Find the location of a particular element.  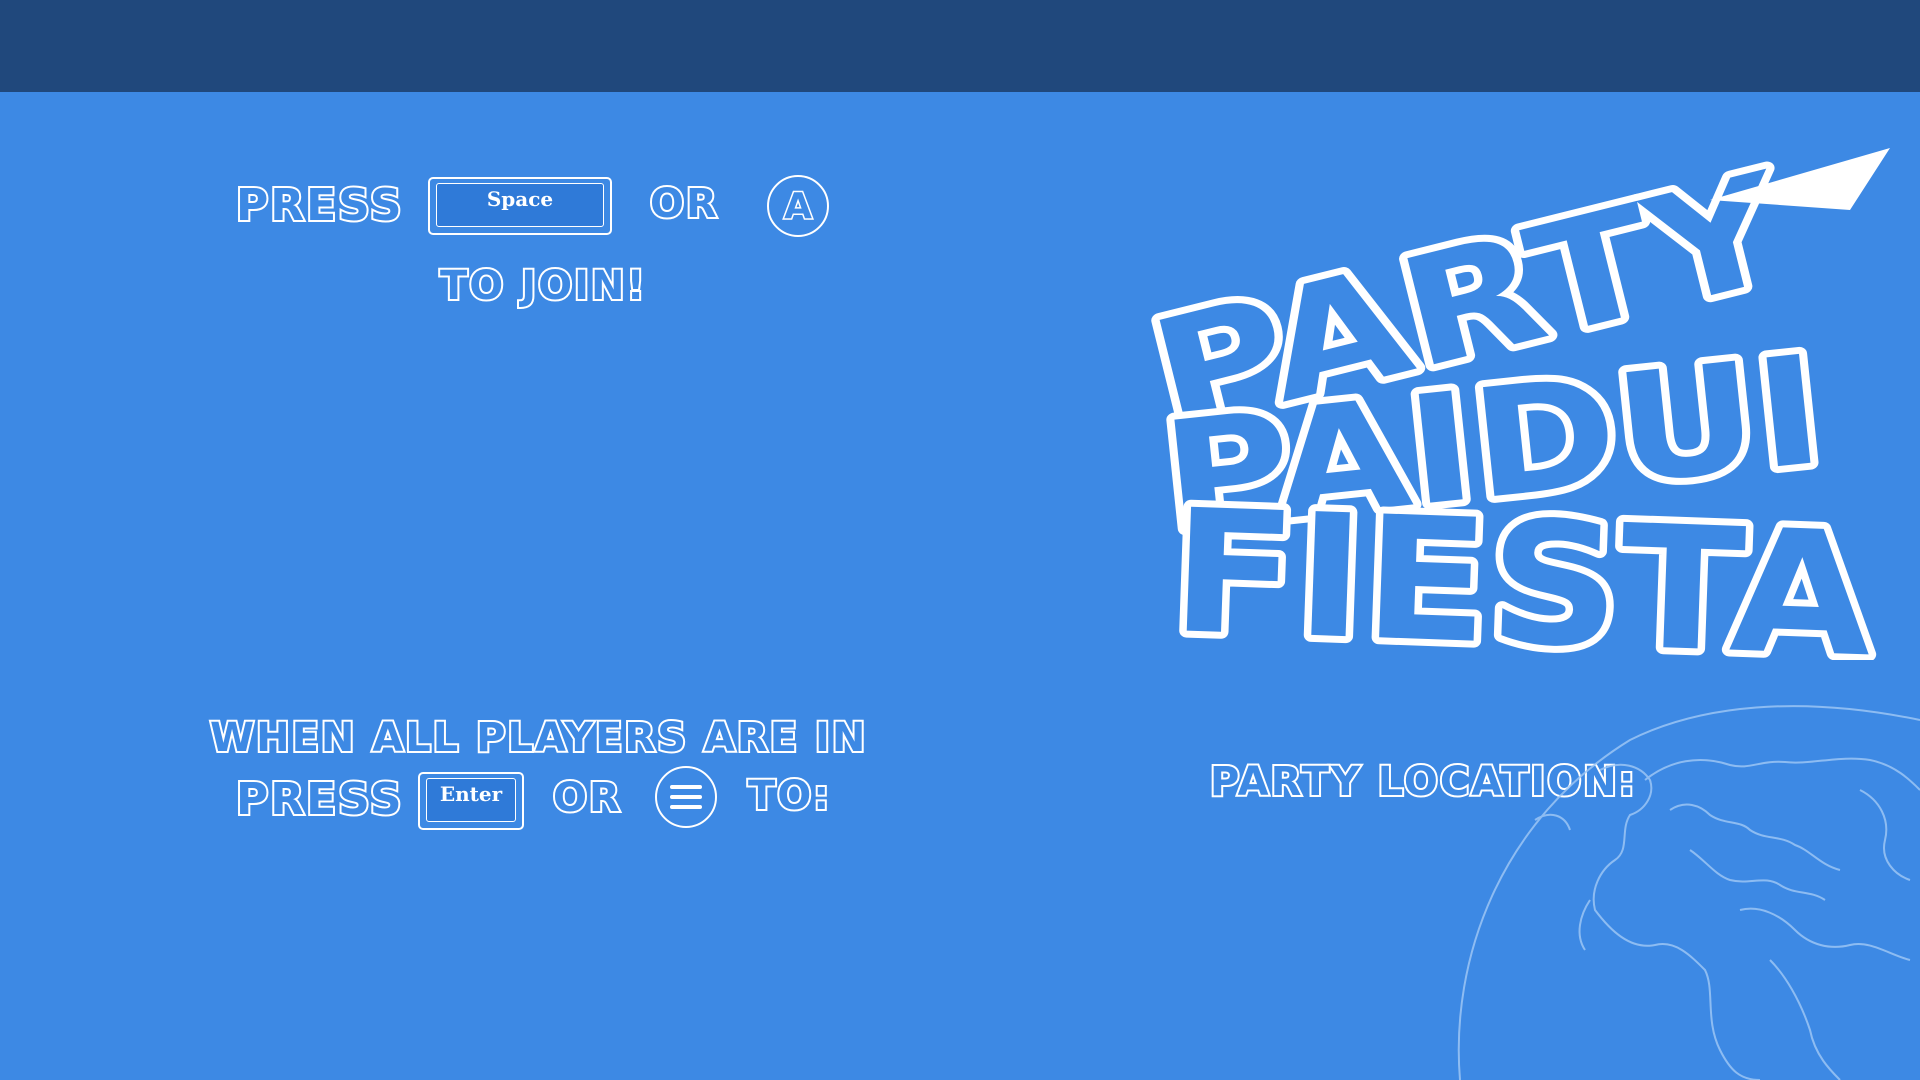

menu-button-icon is located at coordinates (686, 797).